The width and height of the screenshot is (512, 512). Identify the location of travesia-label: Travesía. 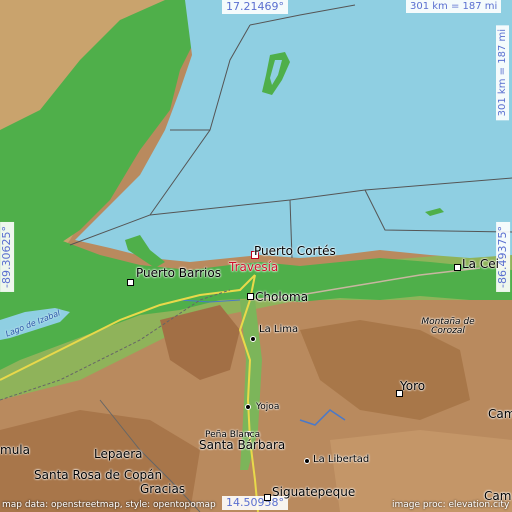
(254, 267).